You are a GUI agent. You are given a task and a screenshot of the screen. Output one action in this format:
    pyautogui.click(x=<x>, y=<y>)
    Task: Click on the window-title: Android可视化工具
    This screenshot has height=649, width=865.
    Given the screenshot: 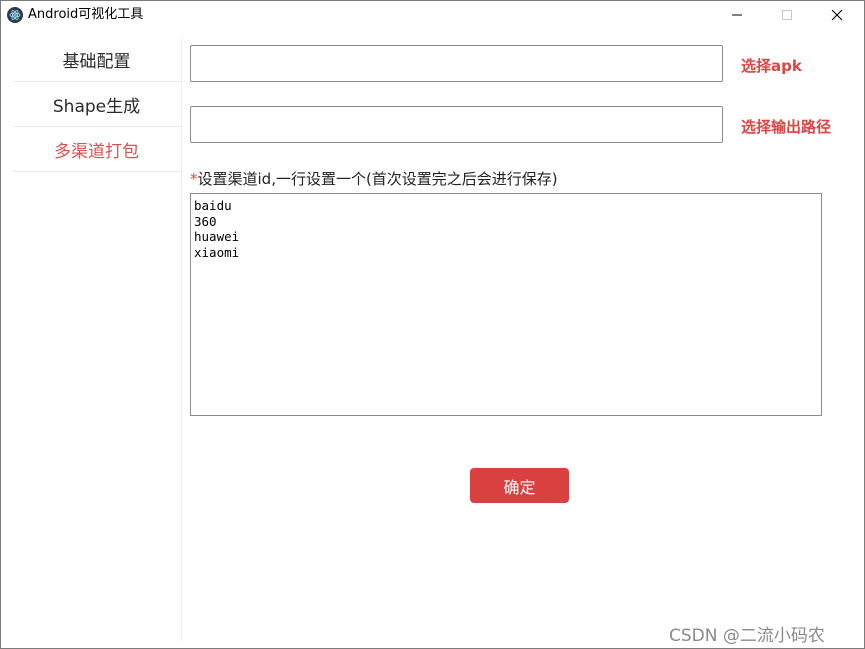 What is the action you would take?
    pyautogui.click(x=86, y=14)
    